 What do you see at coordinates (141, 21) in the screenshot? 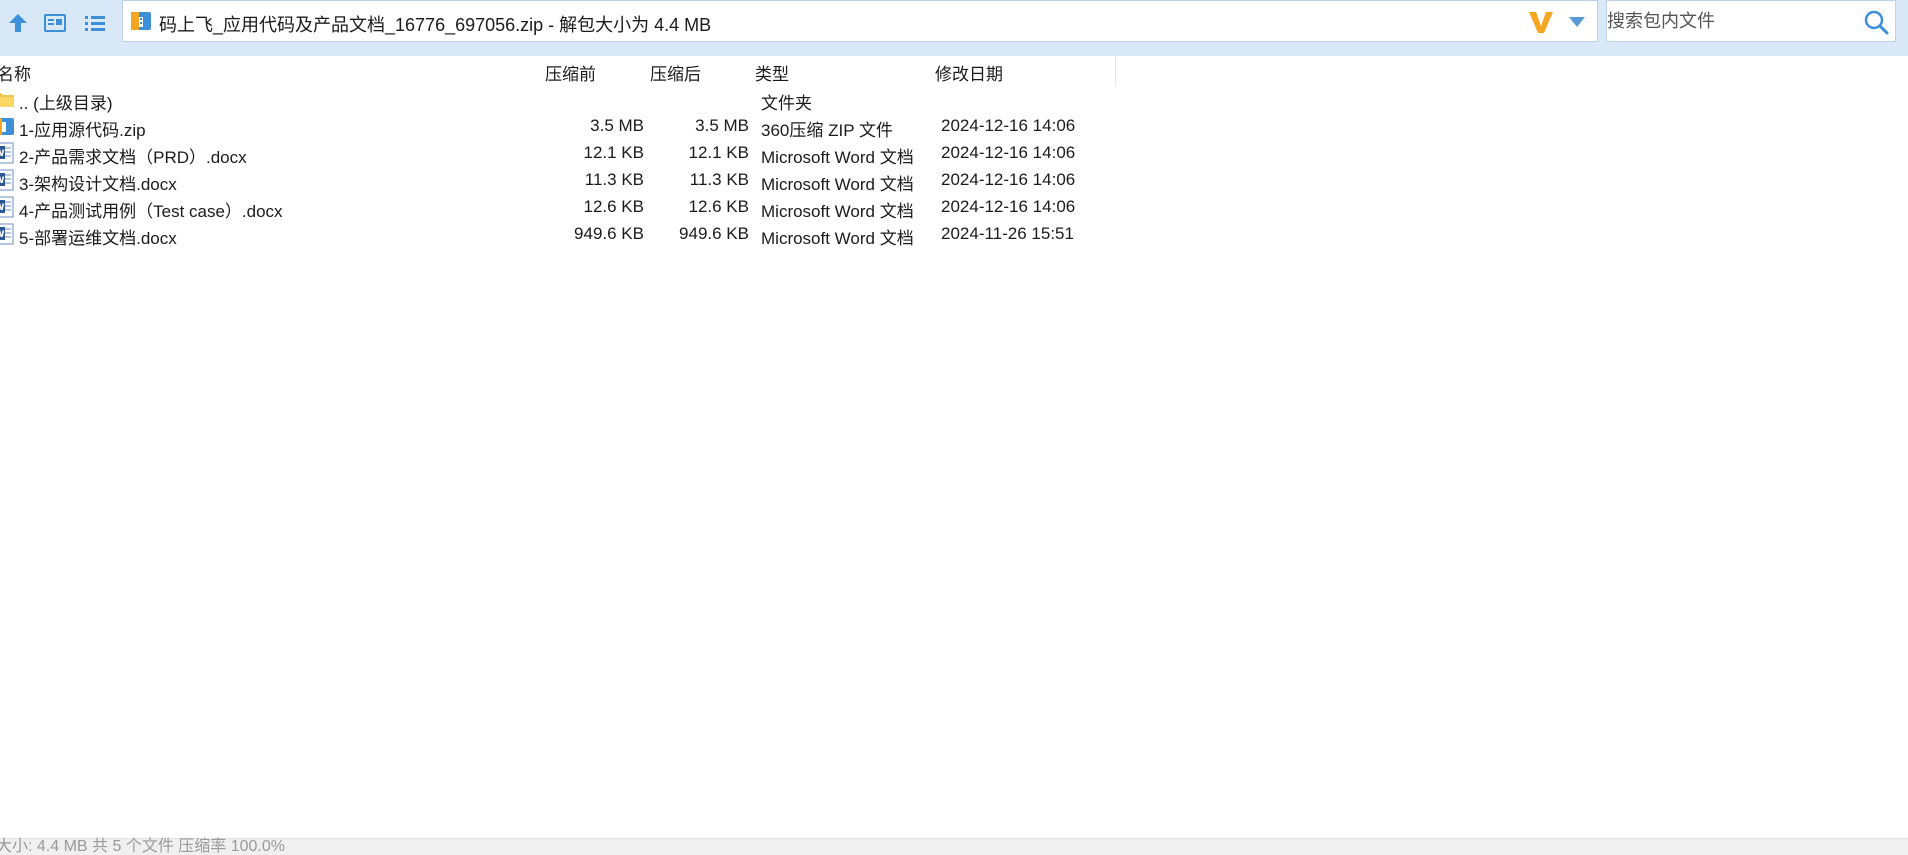
I see `archive-icon` at bounding box center [141, 21].